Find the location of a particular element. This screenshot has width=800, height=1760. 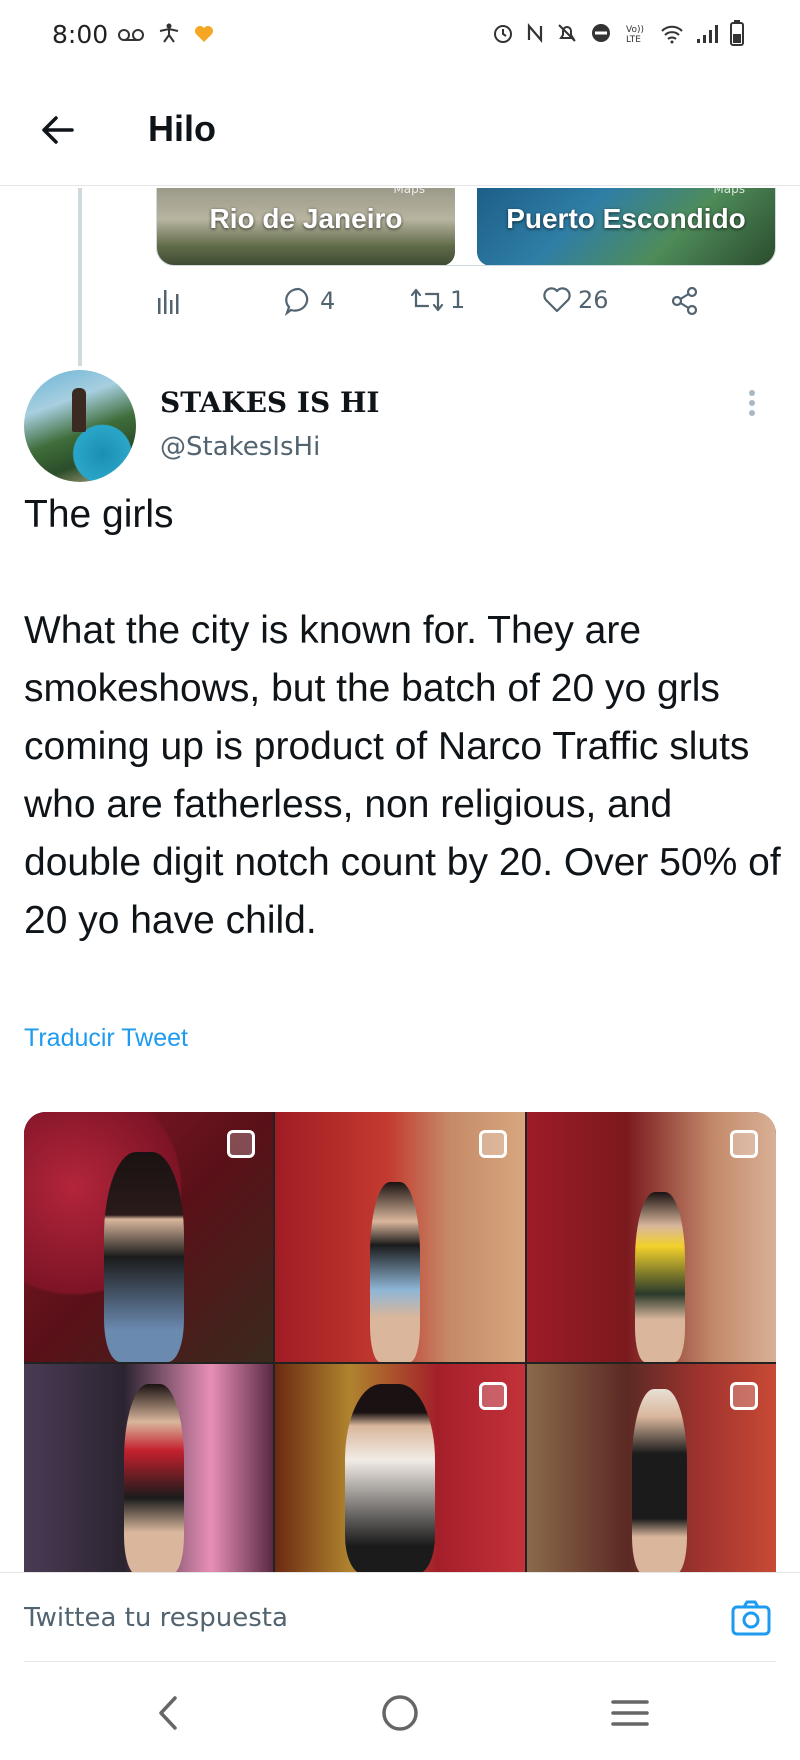

card-label: Puerto Escondido is located at coordinates (626, 218).